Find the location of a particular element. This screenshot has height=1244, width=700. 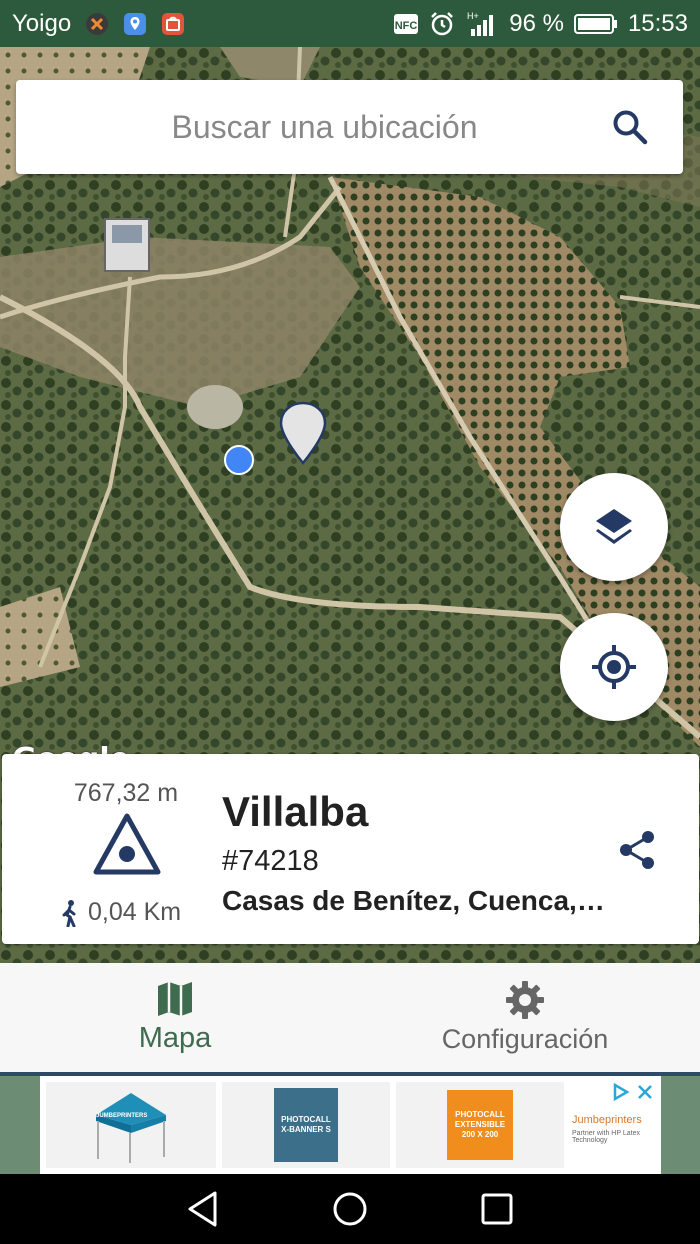

signal-icon: H+ is located at coordinates (482, 24).